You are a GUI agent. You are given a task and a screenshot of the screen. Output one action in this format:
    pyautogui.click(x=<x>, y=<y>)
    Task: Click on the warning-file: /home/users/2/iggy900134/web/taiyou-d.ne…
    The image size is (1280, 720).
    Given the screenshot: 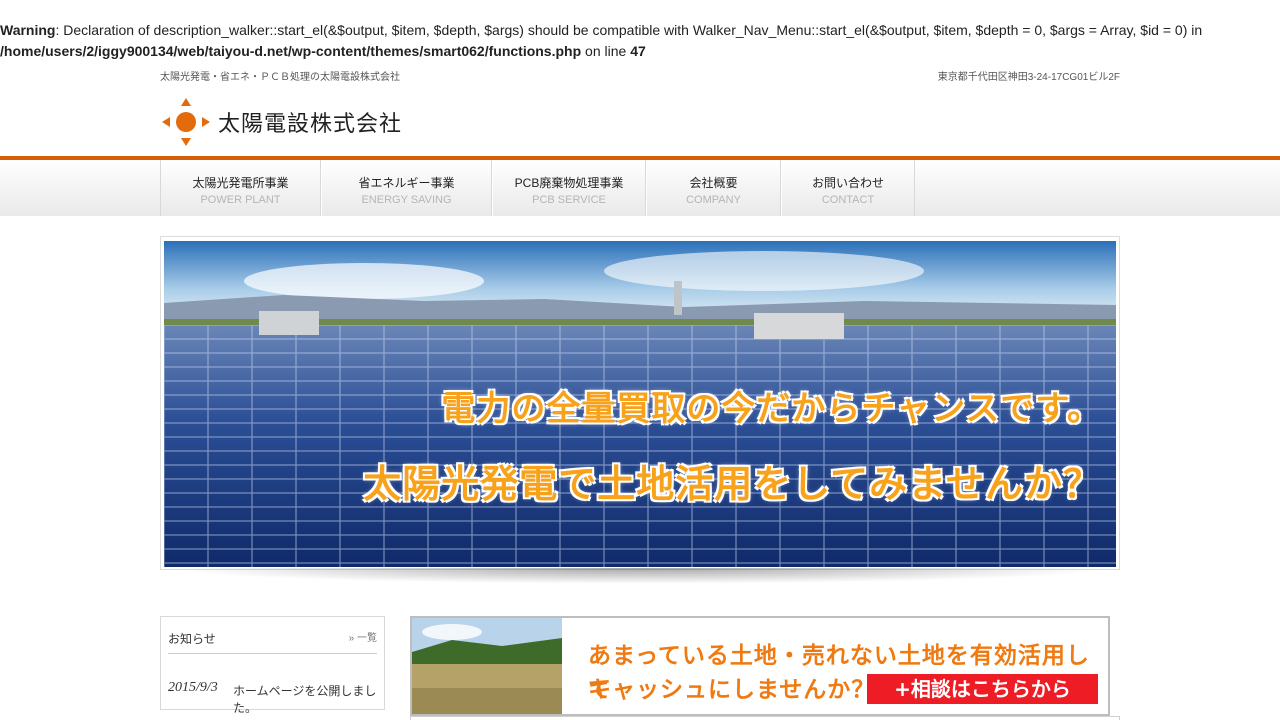 What is the action you would take?
    pyautogui.click(x=291, y=51)
    